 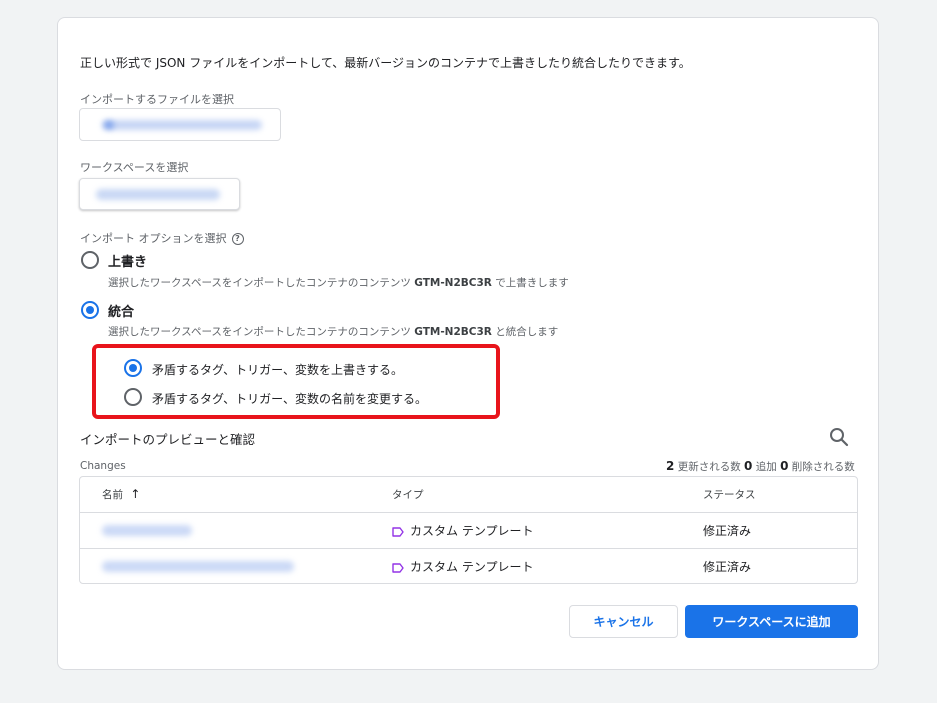 What do you see at coordinates (157, 99) in the screenshot?
I see `file-label: インポートするファイルを選択` at bounding box center [157, 99].